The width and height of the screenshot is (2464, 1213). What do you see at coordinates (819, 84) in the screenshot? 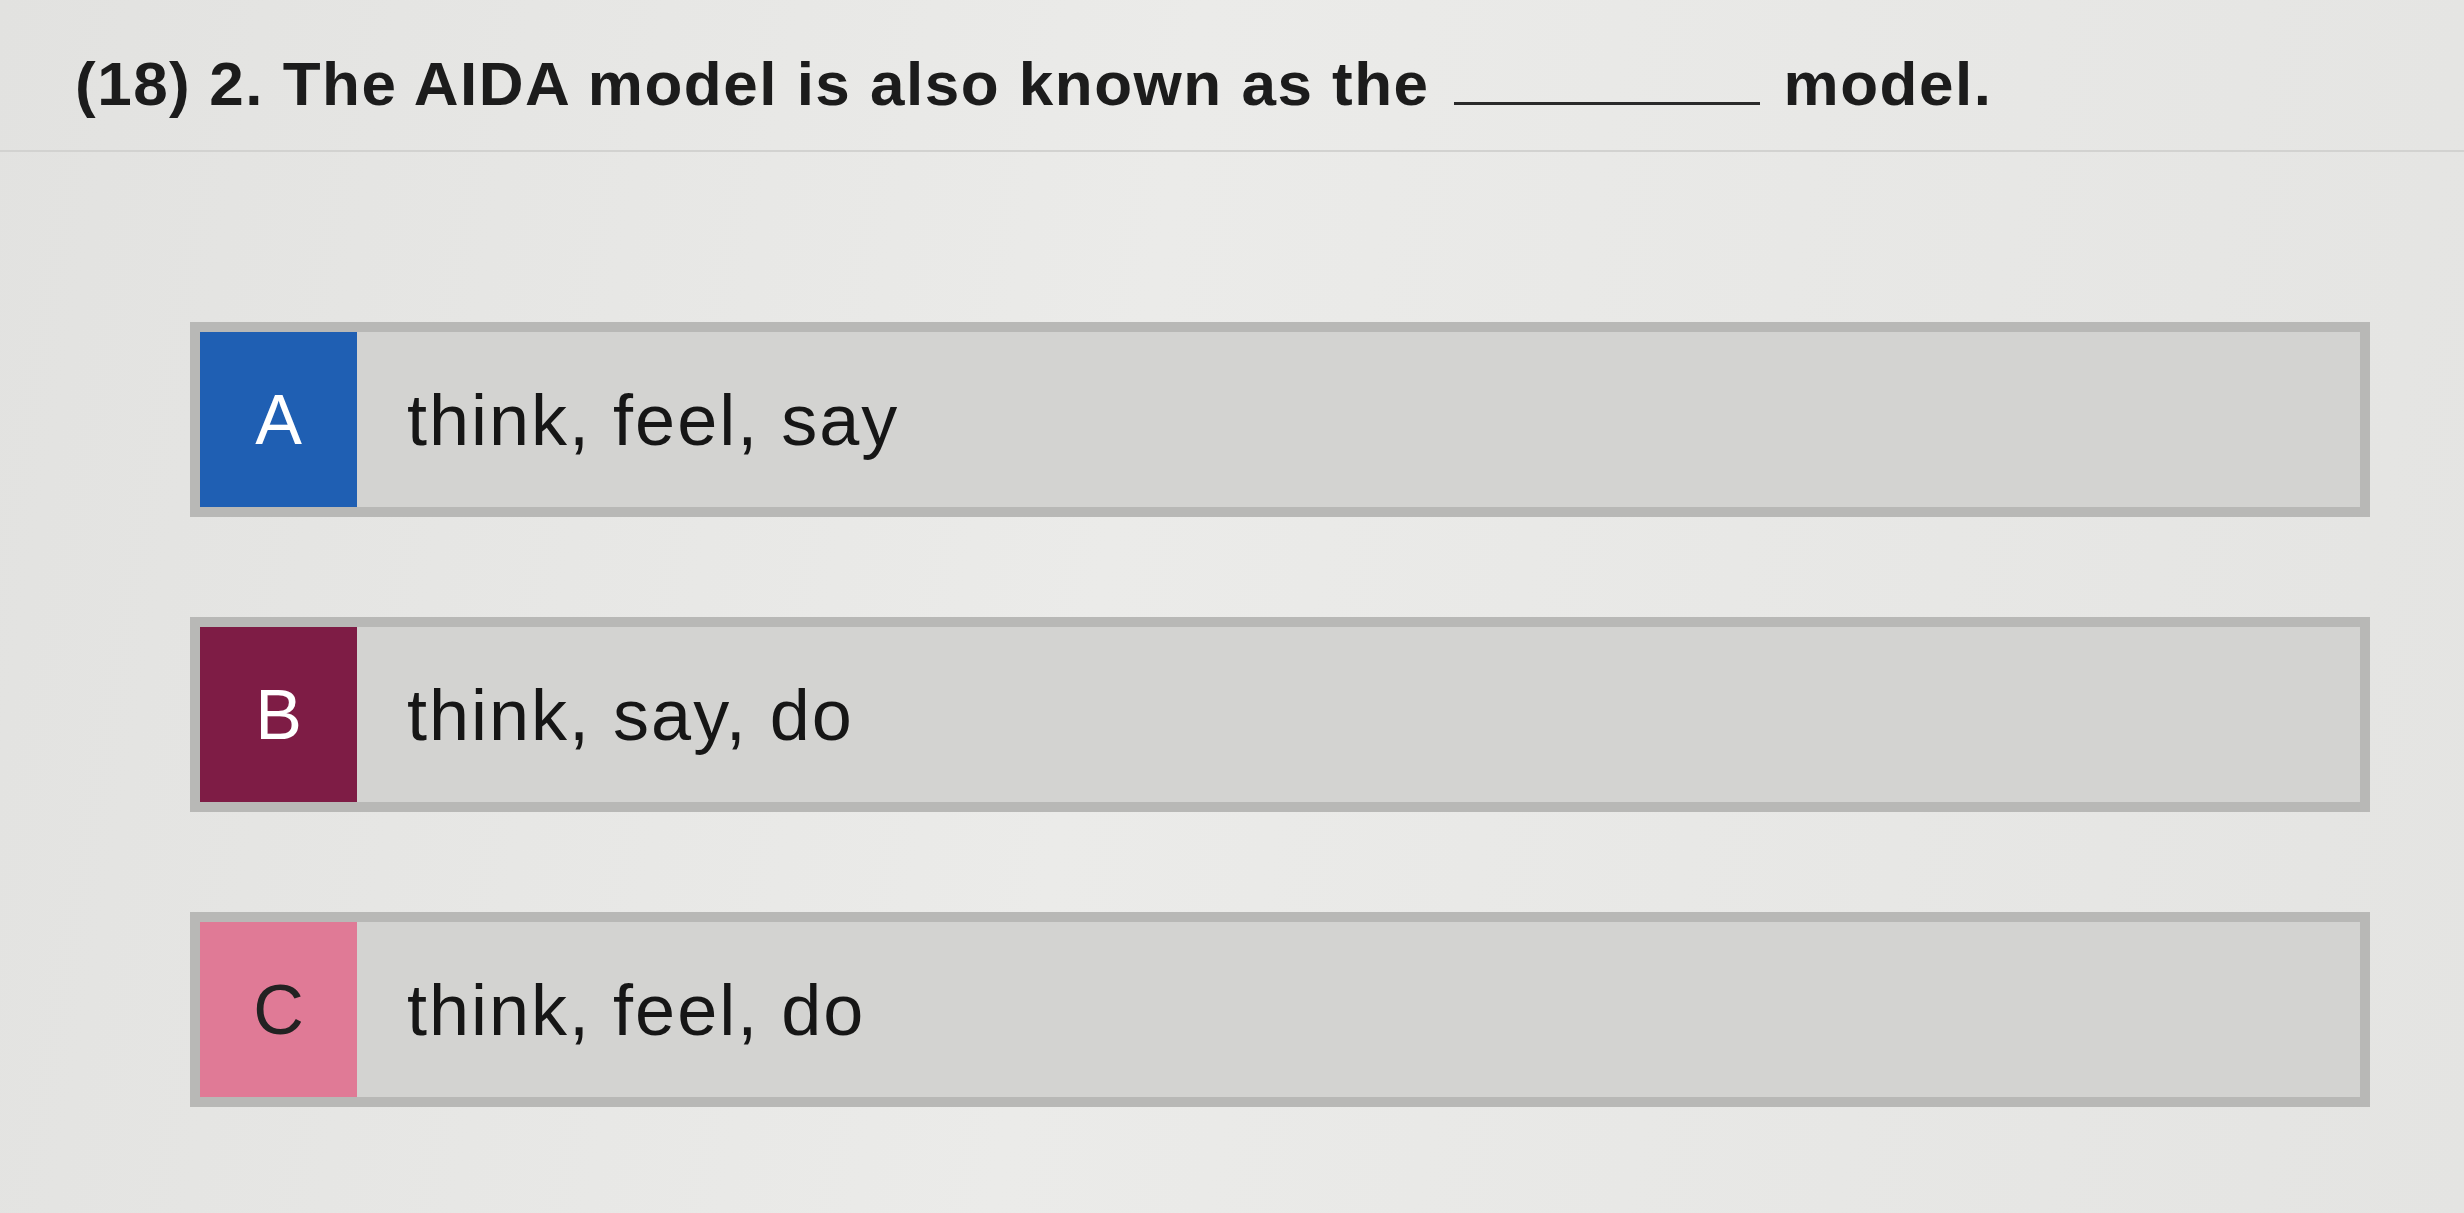
I see `question-text: 2. The AIDA model is also known as the` at bounding box center [819, 84].